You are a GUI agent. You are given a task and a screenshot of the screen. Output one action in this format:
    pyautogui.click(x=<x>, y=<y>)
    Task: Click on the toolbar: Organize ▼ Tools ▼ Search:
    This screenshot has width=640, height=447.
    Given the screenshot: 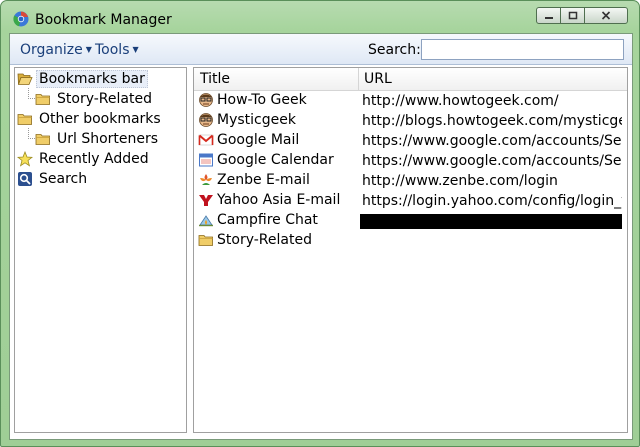 What is the action you would take?
    pyautogui.click(x=321, y=49)
    